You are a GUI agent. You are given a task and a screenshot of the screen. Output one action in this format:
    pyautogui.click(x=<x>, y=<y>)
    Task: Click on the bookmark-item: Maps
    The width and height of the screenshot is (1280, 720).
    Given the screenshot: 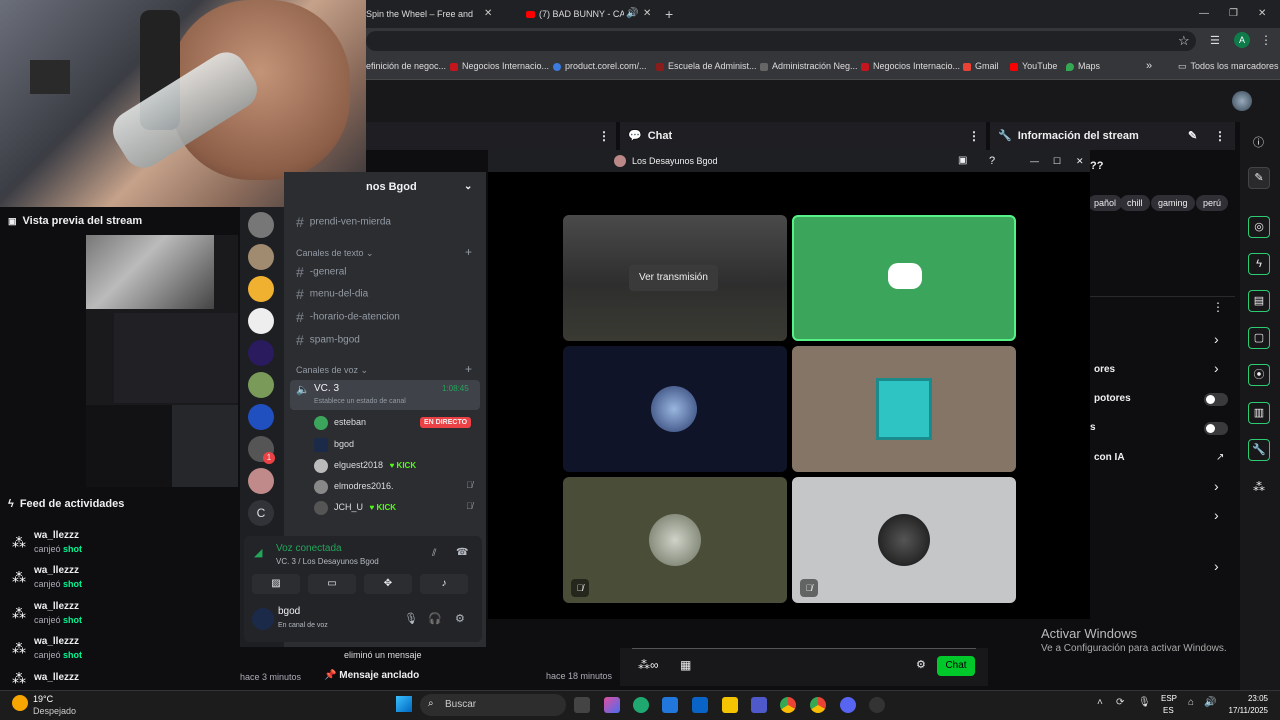 What is the action you would take?
    pyautogui.click(x=1083, y=66)
    